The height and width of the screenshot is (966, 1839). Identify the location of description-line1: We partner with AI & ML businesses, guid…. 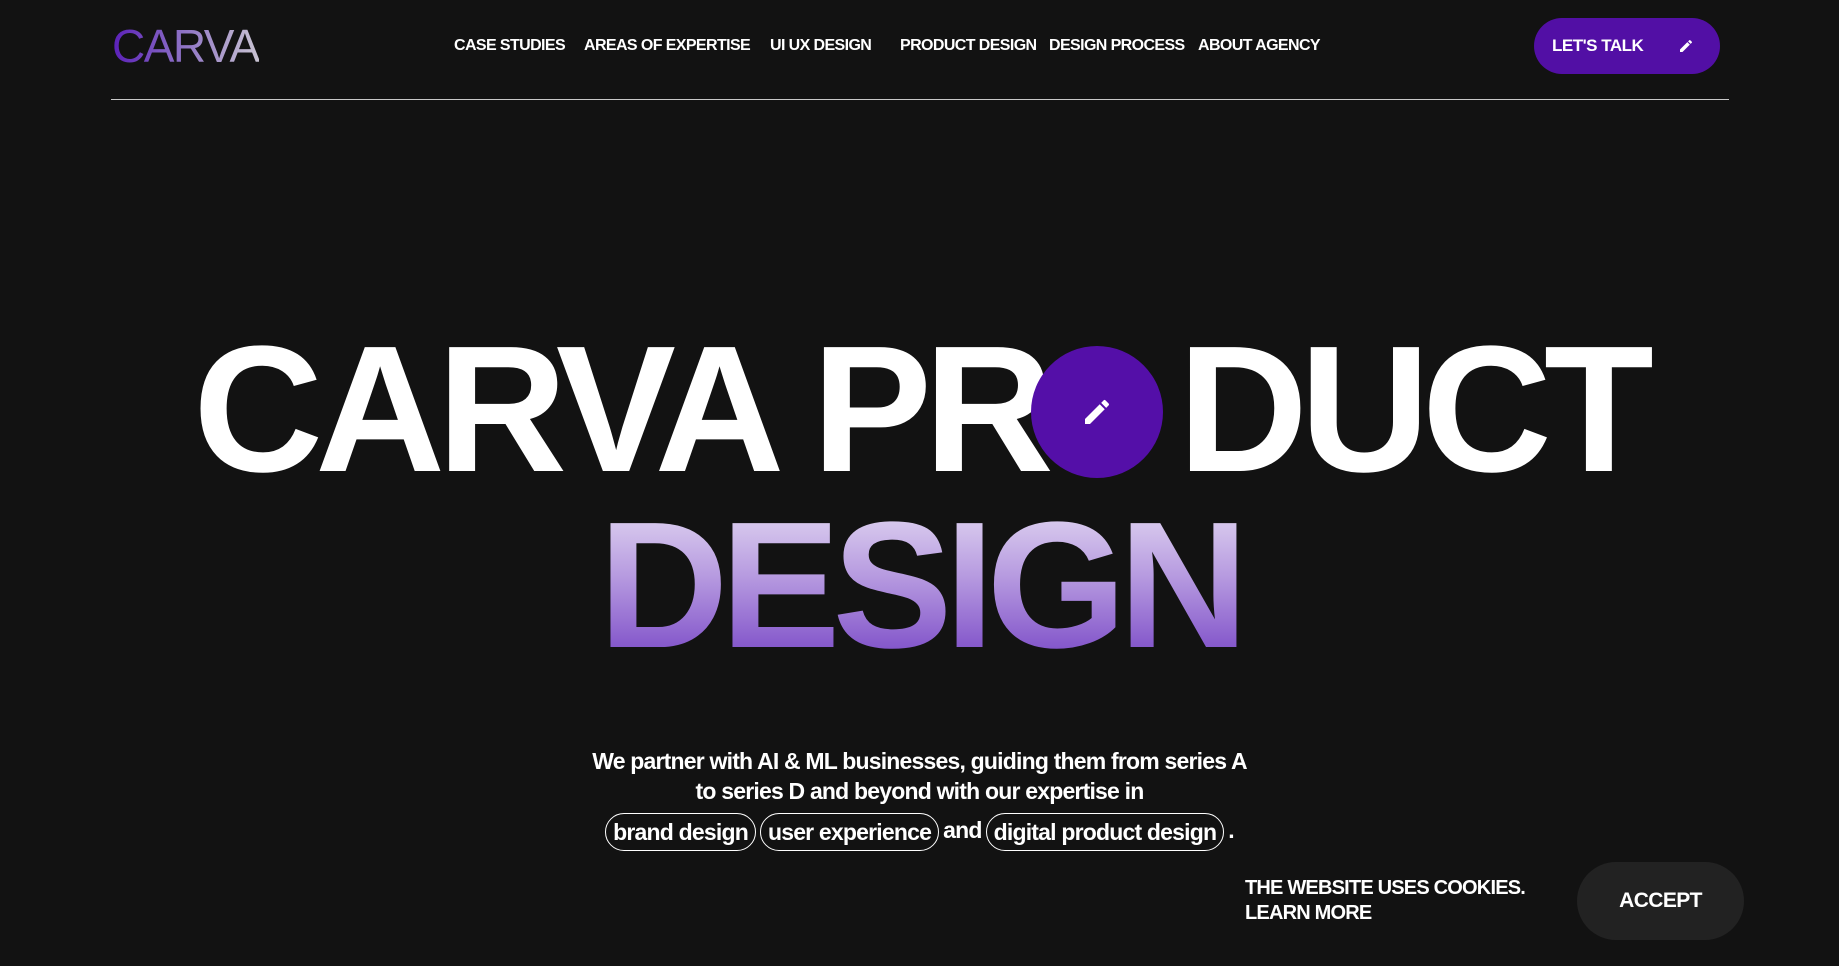
(919, 761).